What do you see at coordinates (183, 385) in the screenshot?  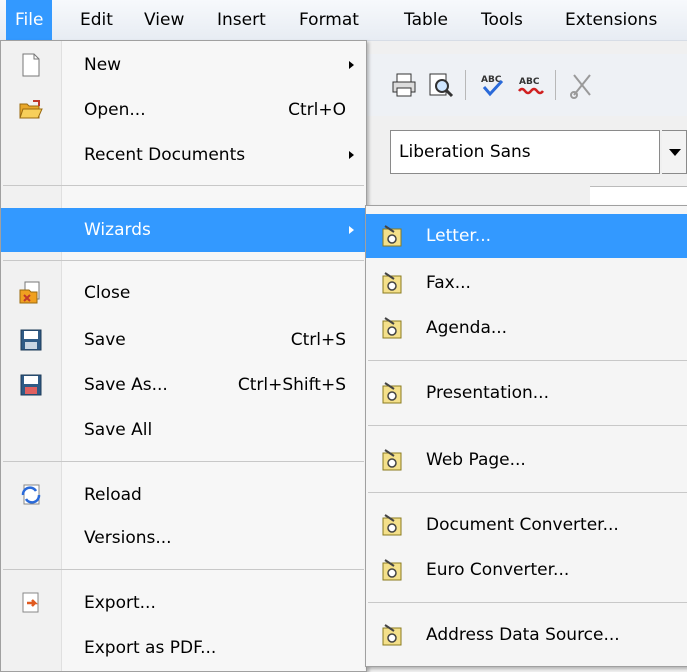 I see `file-save-as: Save As... Ctrl+Shift+S` at bounding box center [183, 385].